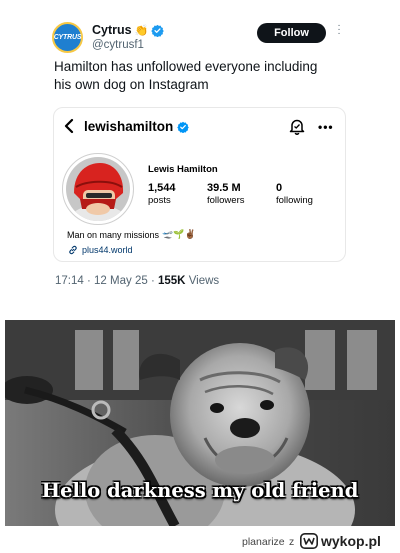  I want to click on notification-bell-icon, so click(297, 127).